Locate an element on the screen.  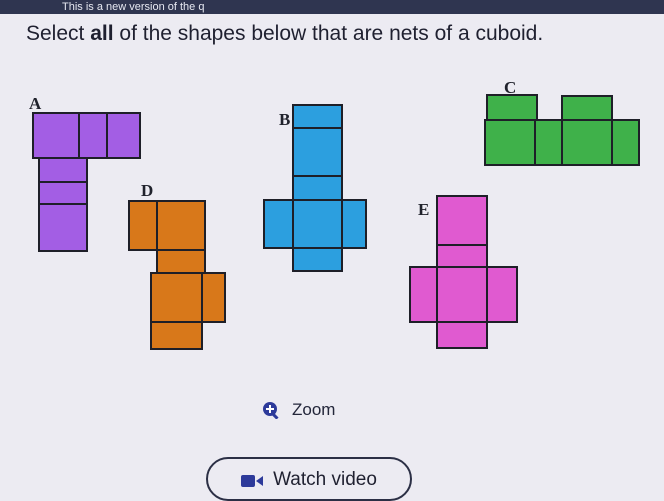
zoom-button: Zoom is located at coordinates (298, 410).